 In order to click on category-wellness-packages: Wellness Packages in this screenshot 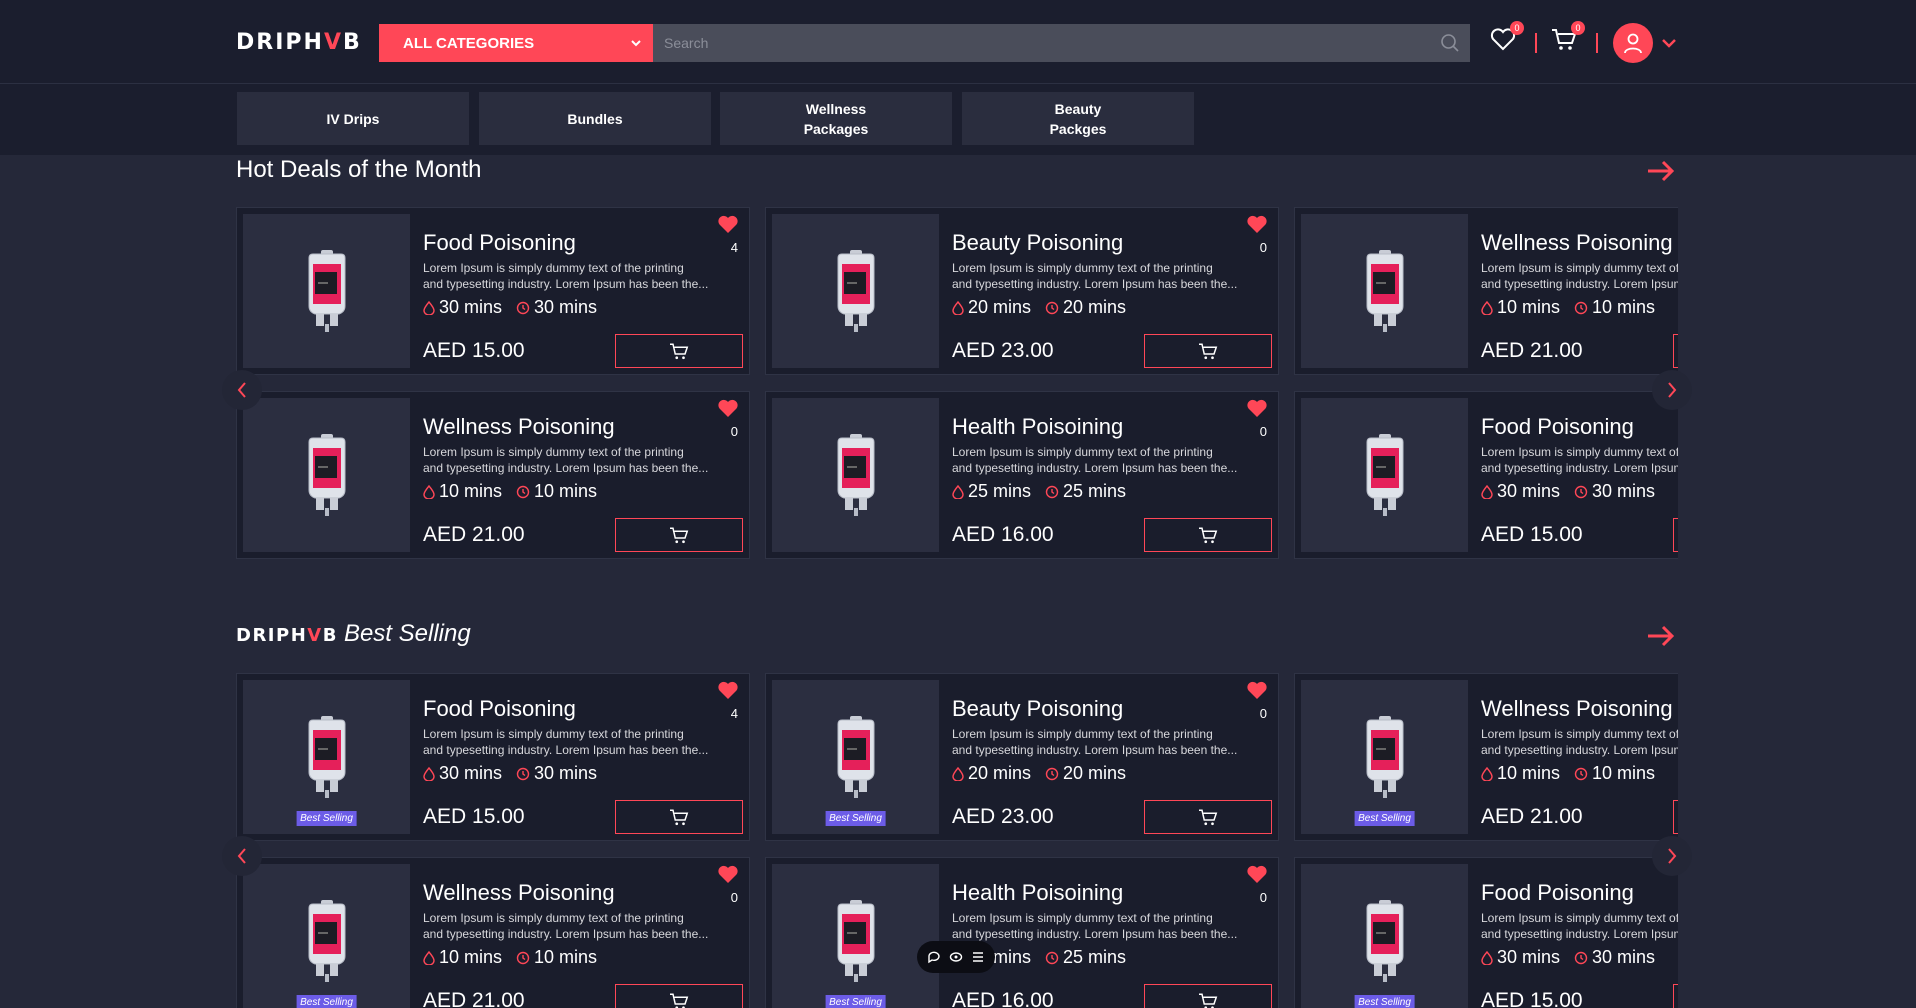, I will do `click(836, 118)`.